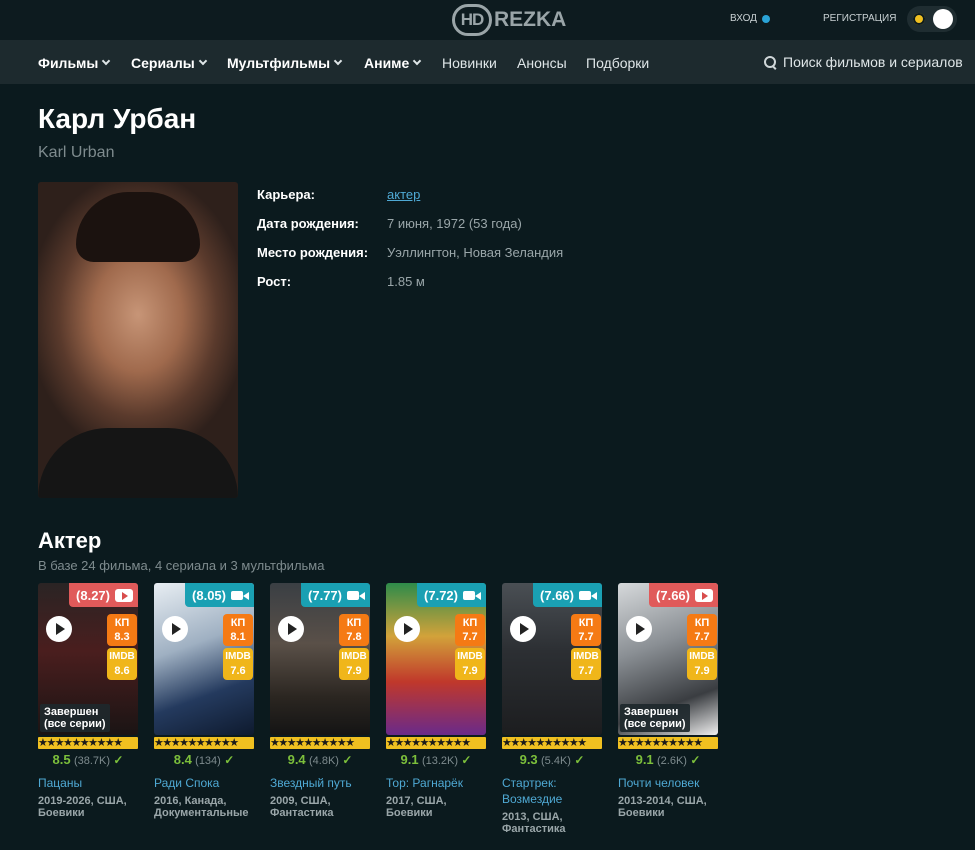 This screenshot has height=850, width=975. Describe the element at coordinates (403, 194) in the screenshot. I see `info-value-career-link: актер` at that location.